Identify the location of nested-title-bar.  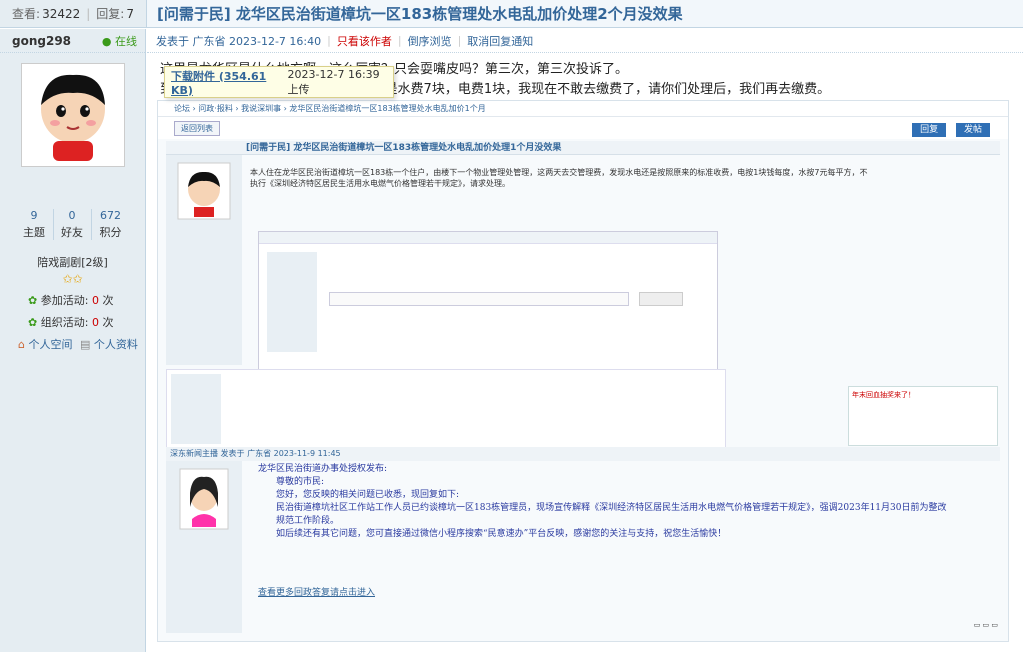
(488, 238).